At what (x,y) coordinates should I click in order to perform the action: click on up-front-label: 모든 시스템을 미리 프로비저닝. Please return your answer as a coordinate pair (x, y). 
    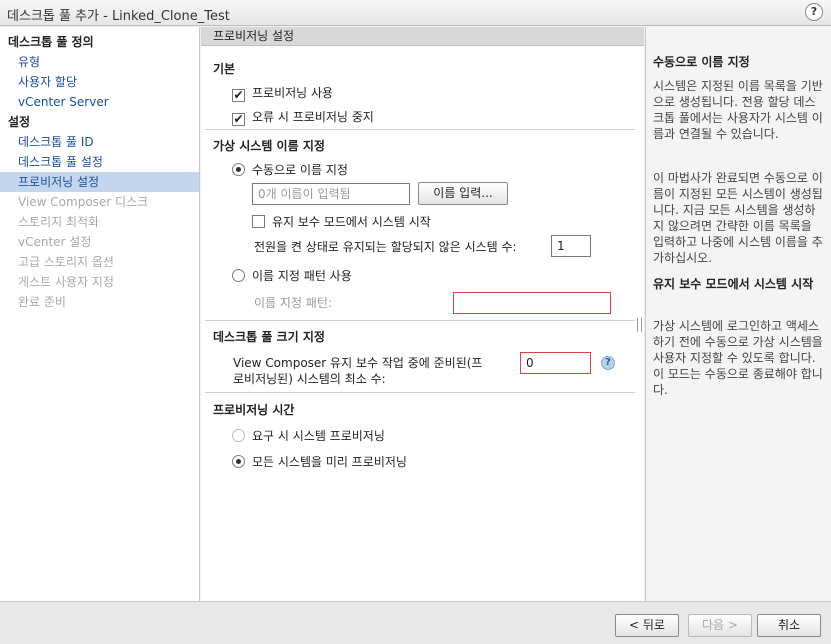
    Looking at the image, I should click on (329, 462).